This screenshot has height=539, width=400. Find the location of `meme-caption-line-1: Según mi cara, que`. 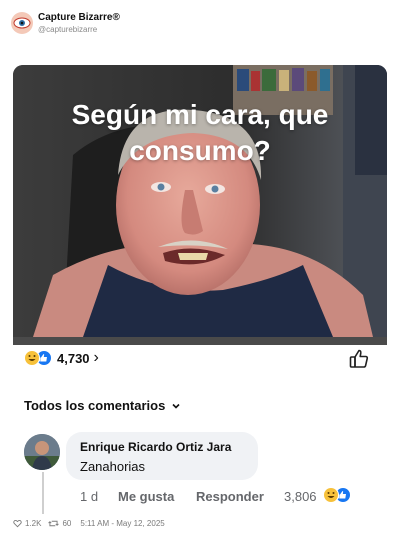

meme-caption-line-1: Según mi cara, que is located at coordinates (200, 114).